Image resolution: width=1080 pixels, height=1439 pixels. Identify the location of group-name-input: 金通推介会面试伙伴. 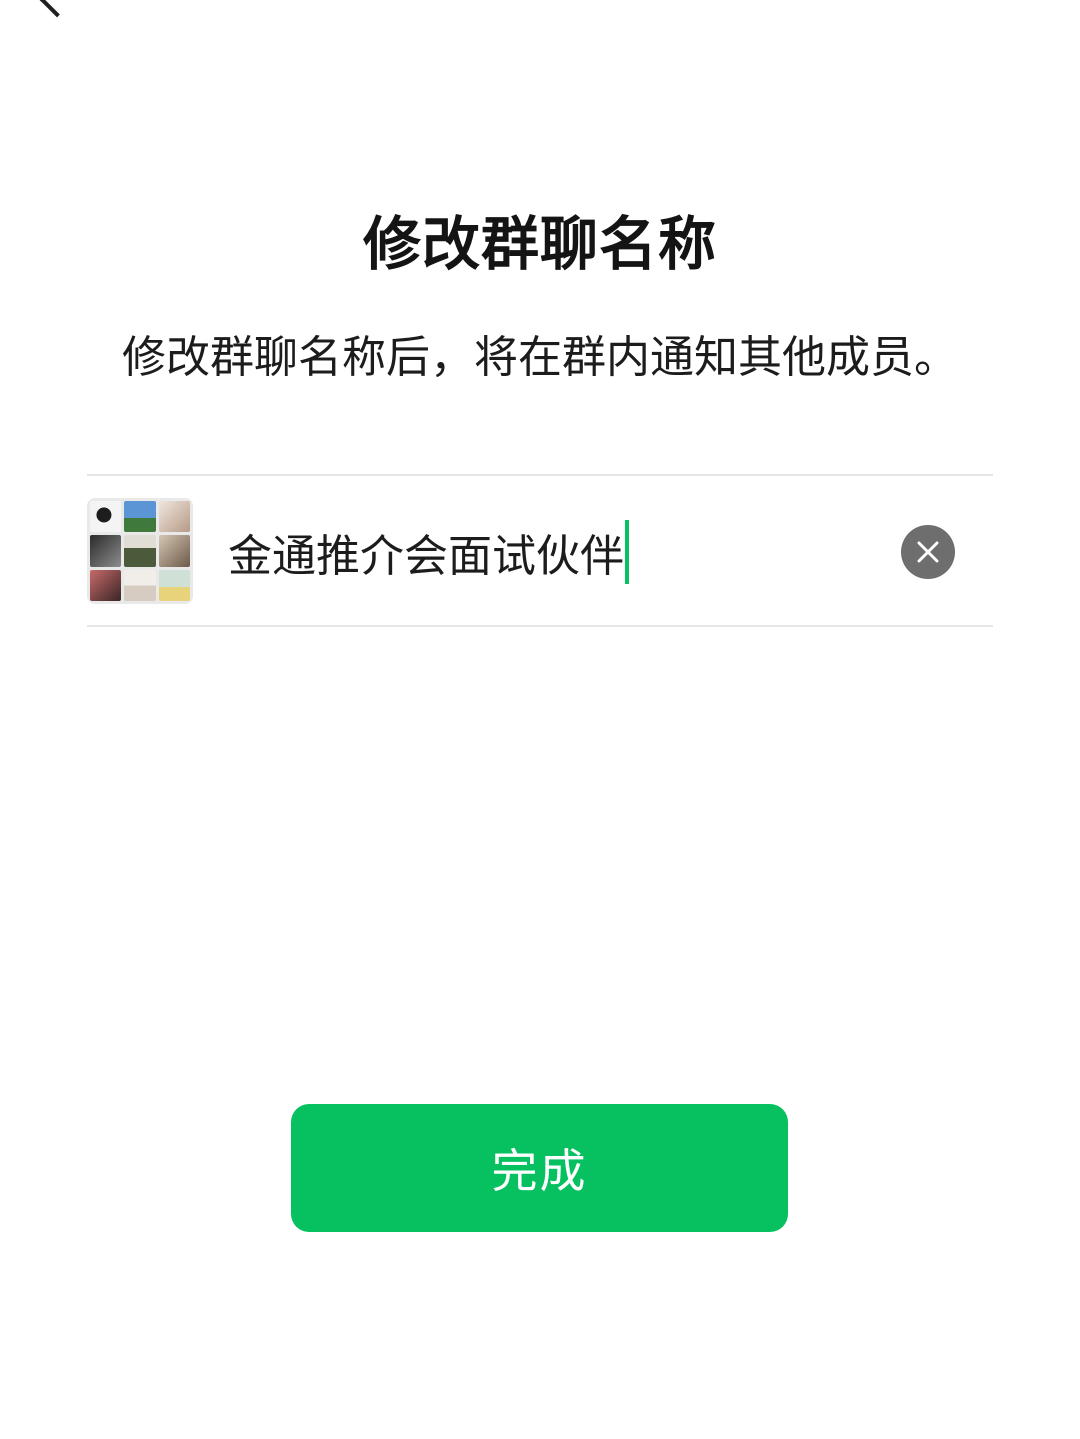
(428, 552).